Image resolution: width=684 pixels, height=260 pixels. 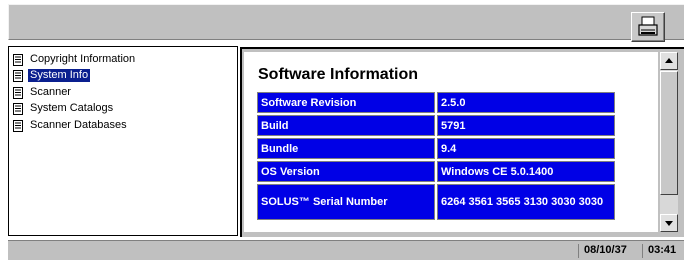 What do you see at coordinates (436, 148) in the screenshot?
I see `table-row: Bundle 9.4` at bounding box center [436, 148].